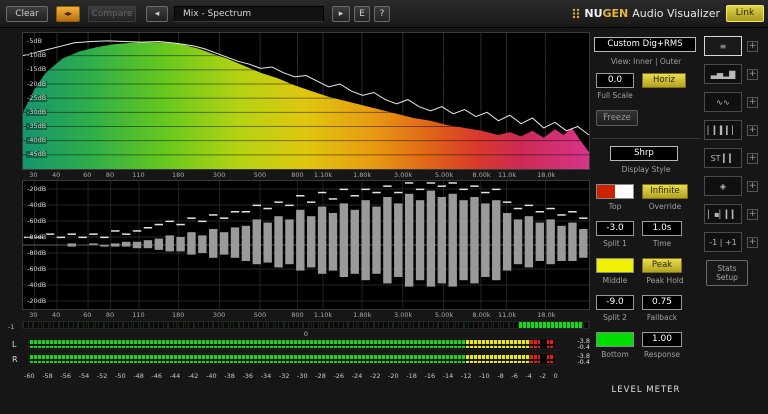  I want to click on freq-tick-label: 5.00k, so click(444, 315).